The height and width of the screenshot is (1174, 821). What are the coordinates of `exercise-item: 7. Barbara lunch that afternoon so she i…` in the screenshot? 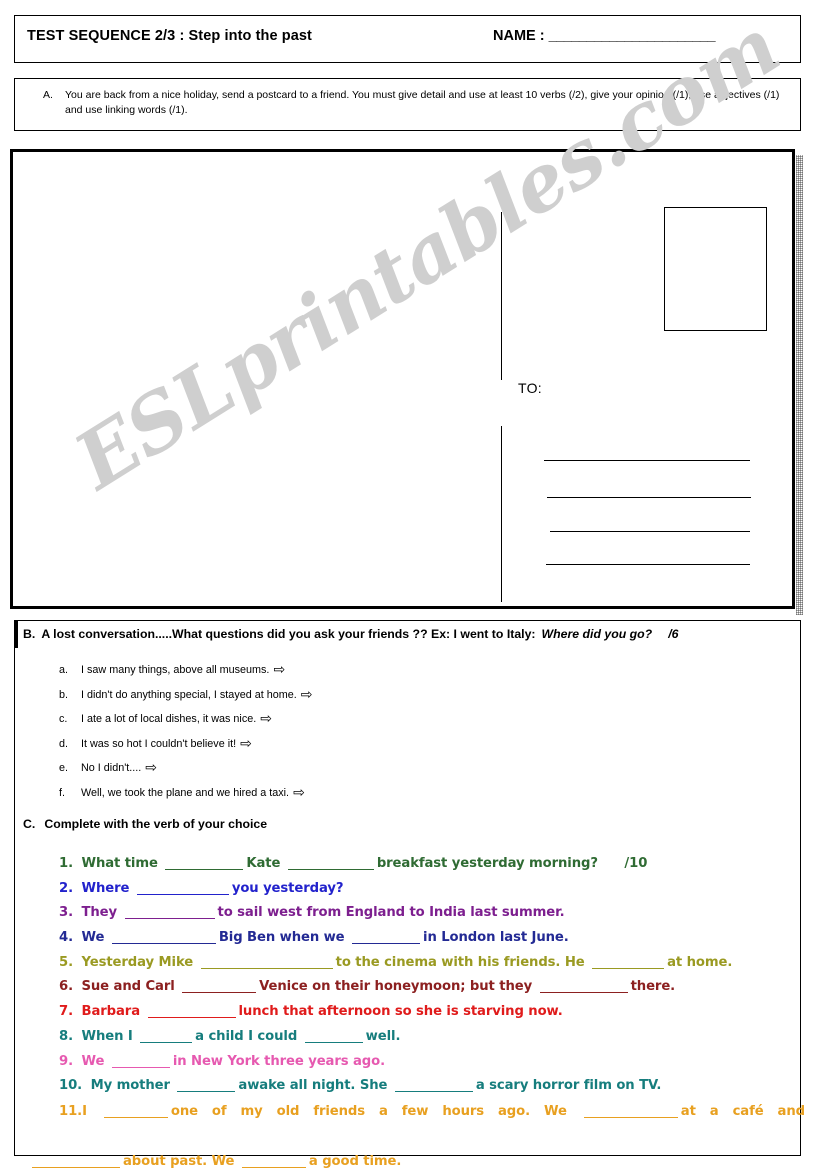 It's located at (425, 1012).